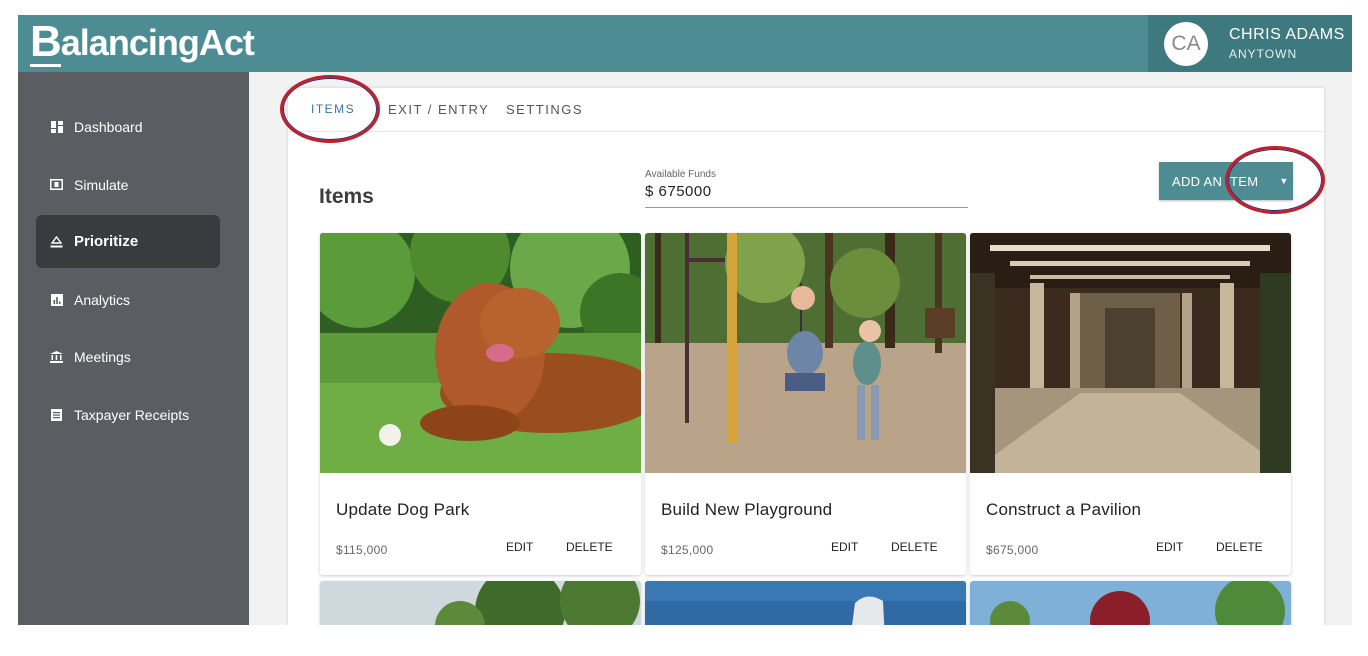 The image size is (1368, 656). Describe the element at coordinates (1130, 353) in the screenshot. I see `pavilion-image` at that location.